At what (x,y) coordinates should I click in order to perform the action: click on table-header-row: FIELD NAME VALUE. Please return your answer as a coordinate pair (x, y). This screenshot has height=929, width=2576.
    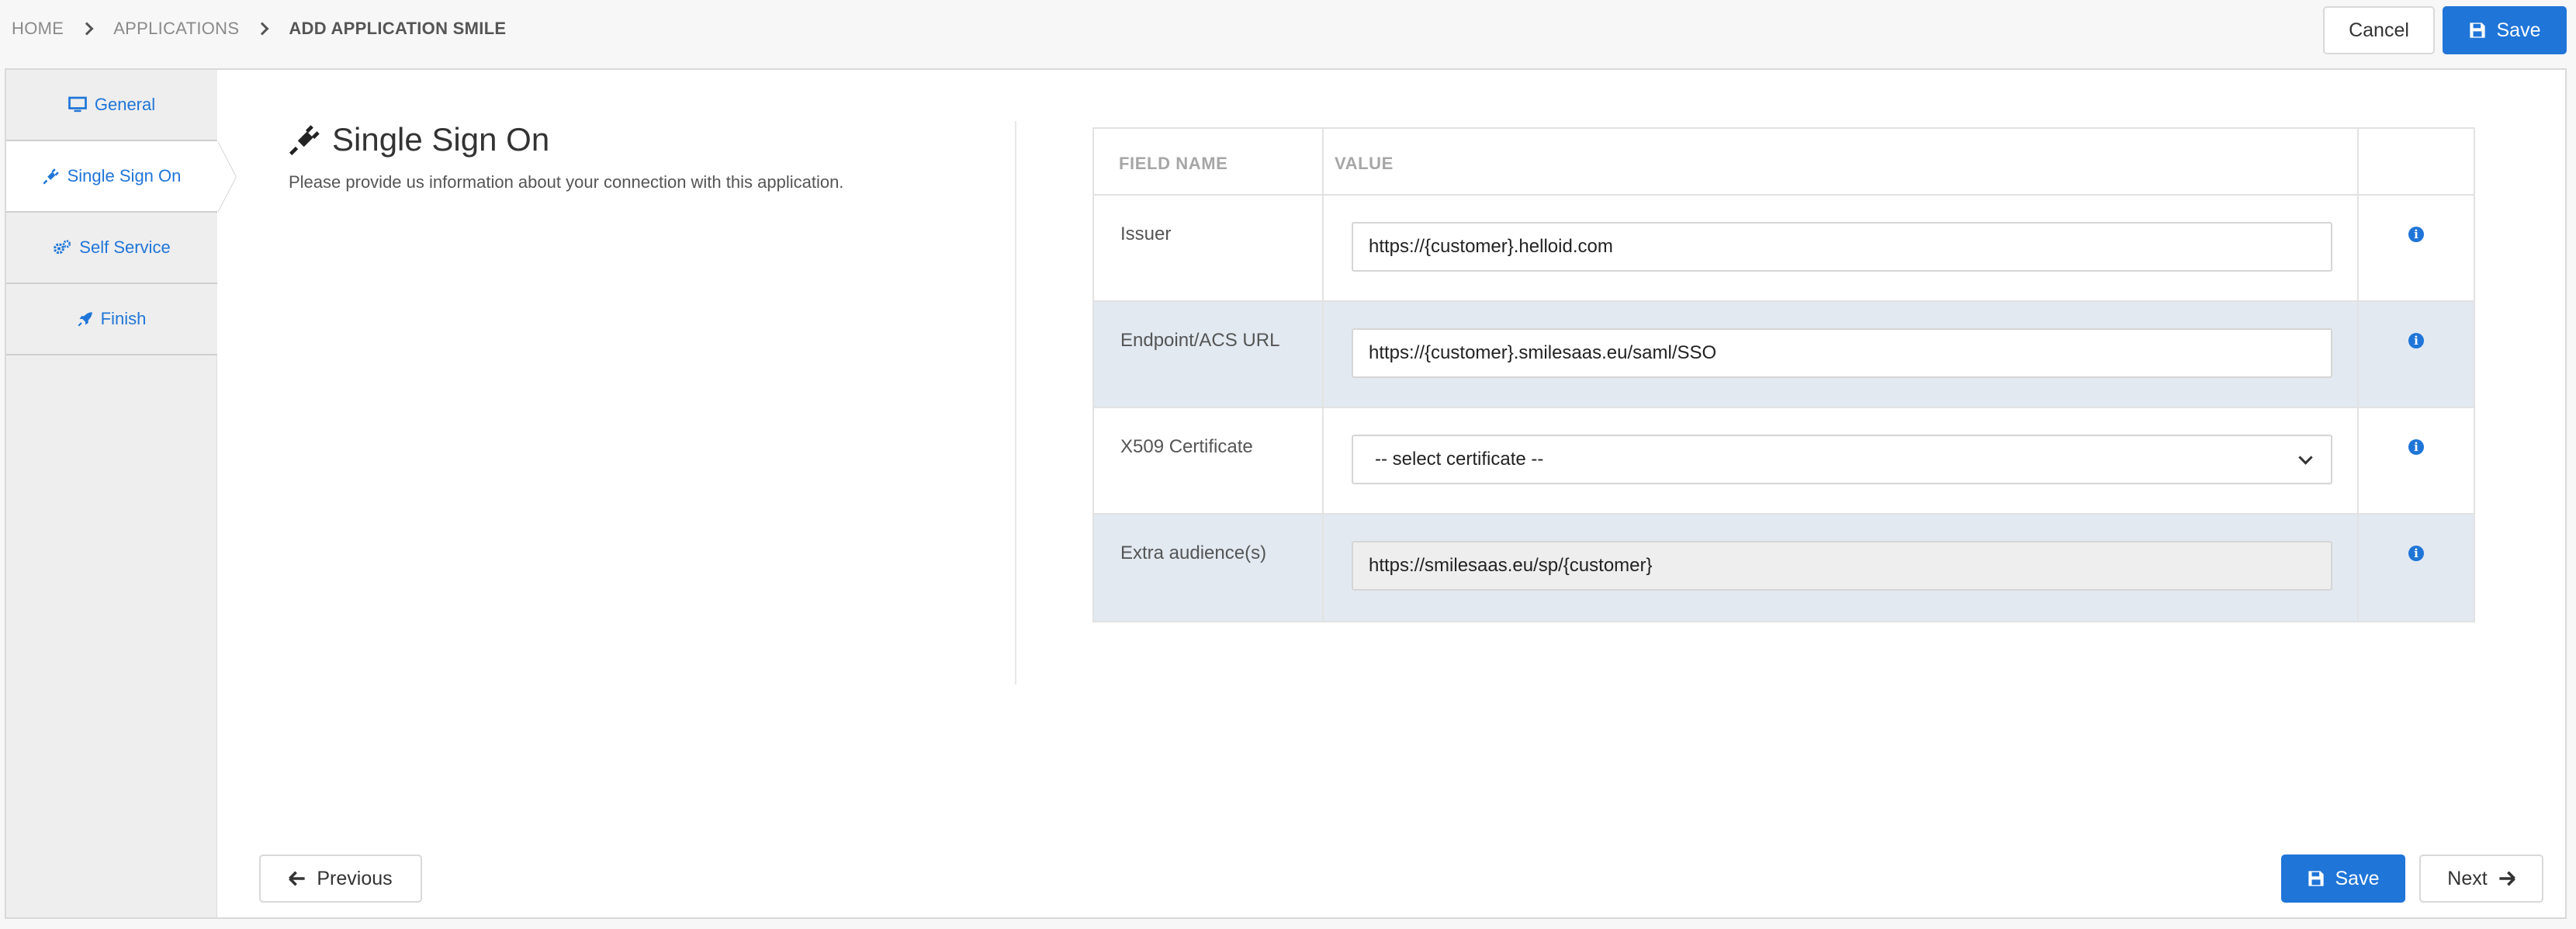
    Looking at the image, I should click on (1784, 162).